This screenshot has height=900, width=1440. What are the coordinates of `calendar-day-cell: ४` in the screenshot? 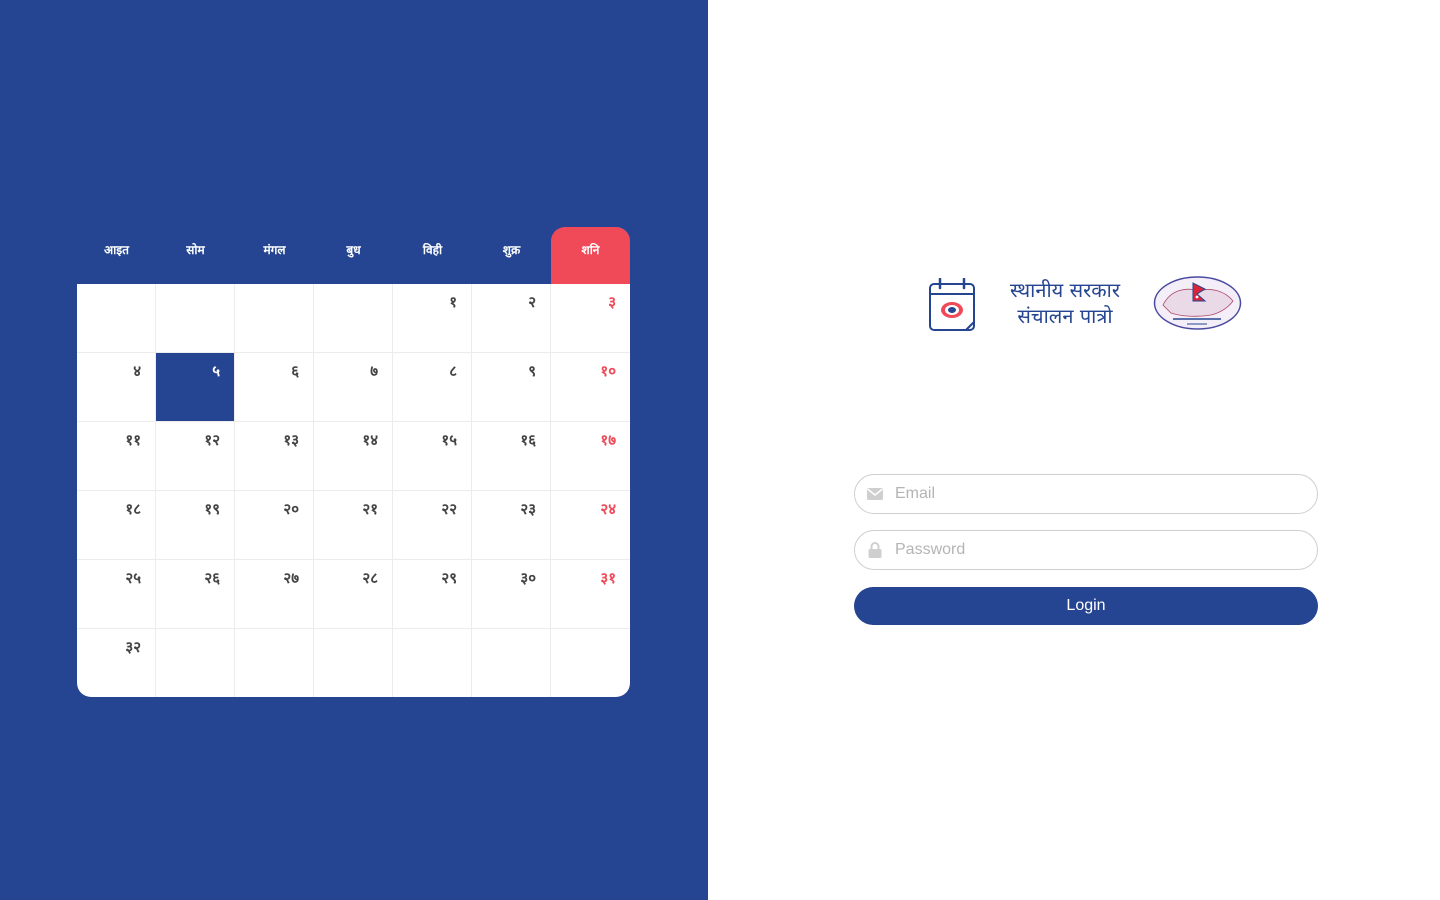 It's located at (116, 387).